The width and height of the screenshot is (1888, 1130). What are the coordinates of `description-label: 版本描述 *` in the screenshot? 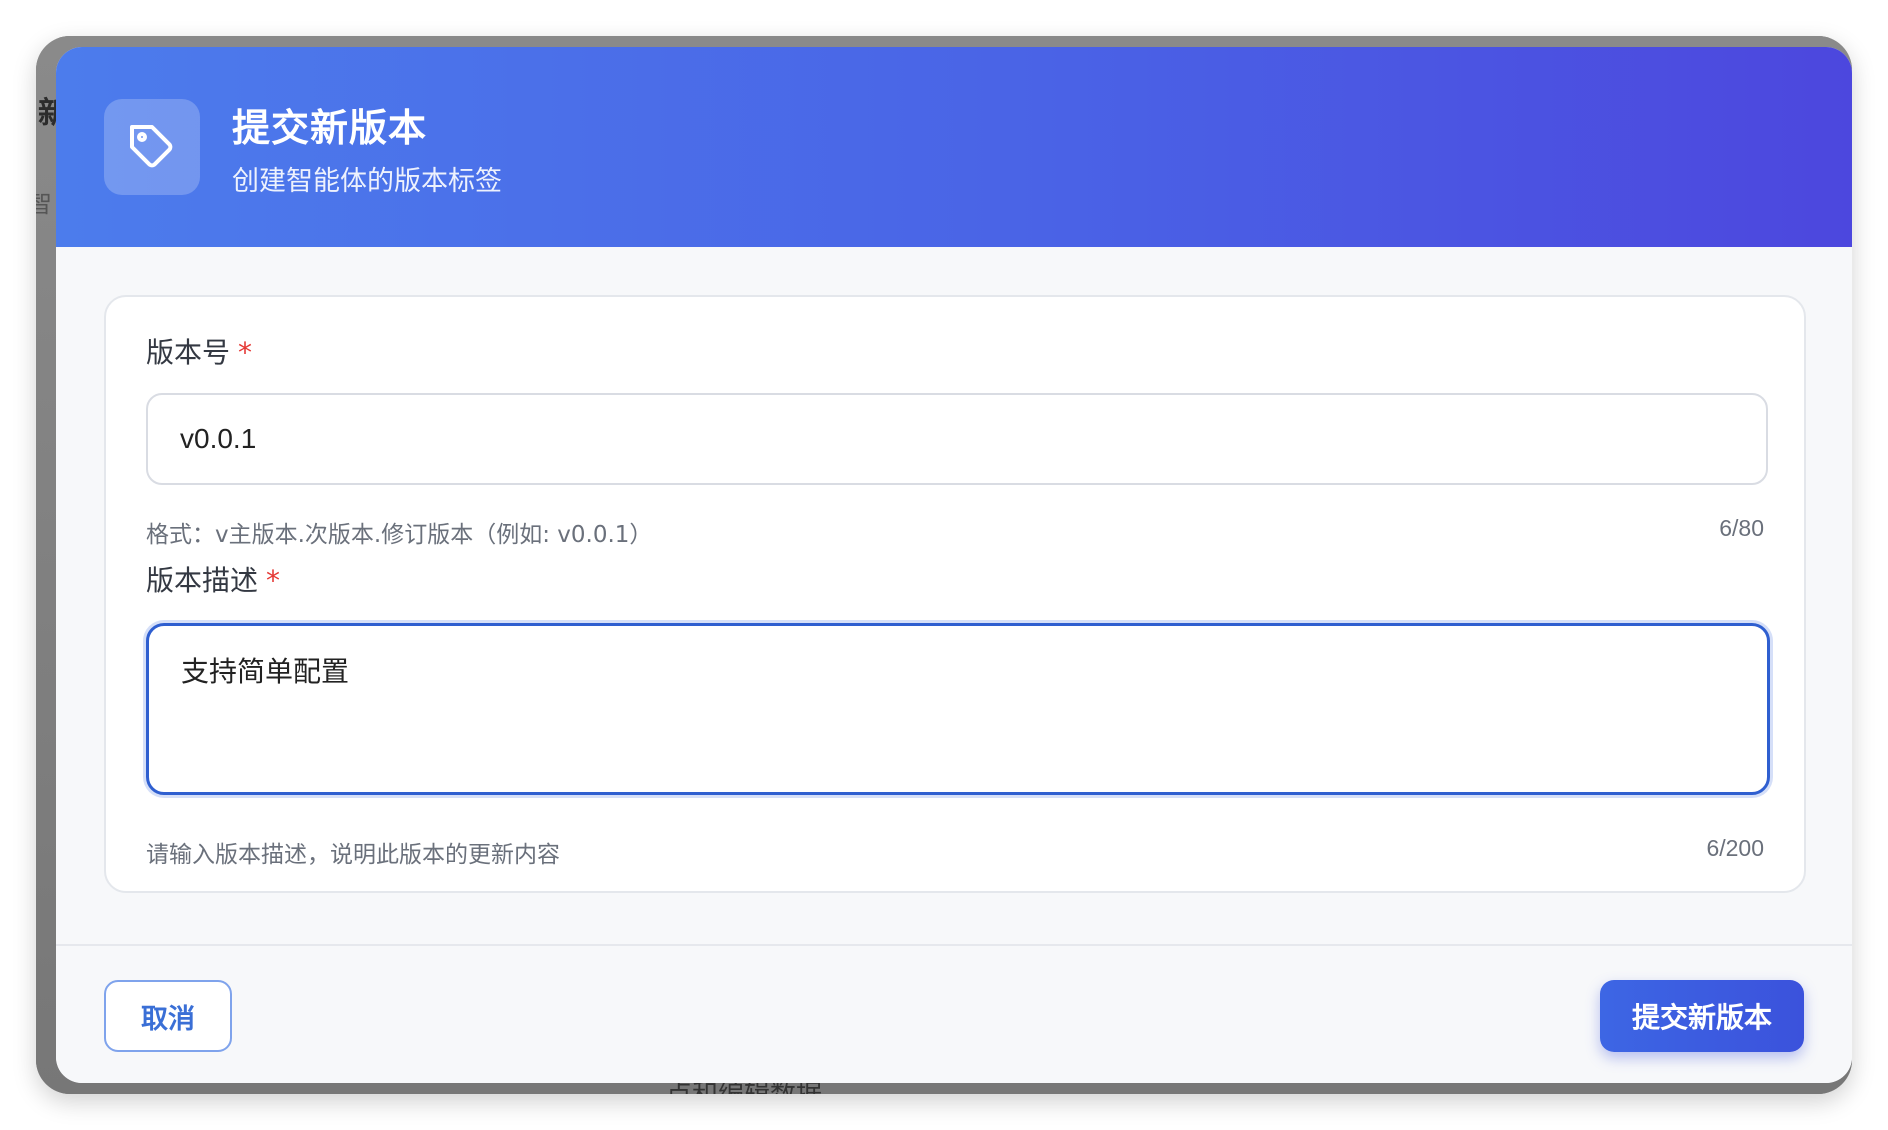 It's located at (213, 580).